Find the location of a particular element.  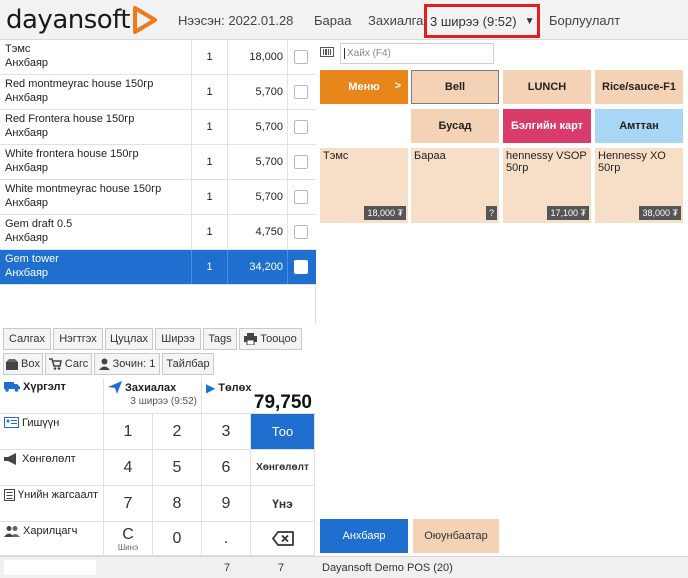

delivery-button: Хүргэлт is located at coordinates (52, 396).